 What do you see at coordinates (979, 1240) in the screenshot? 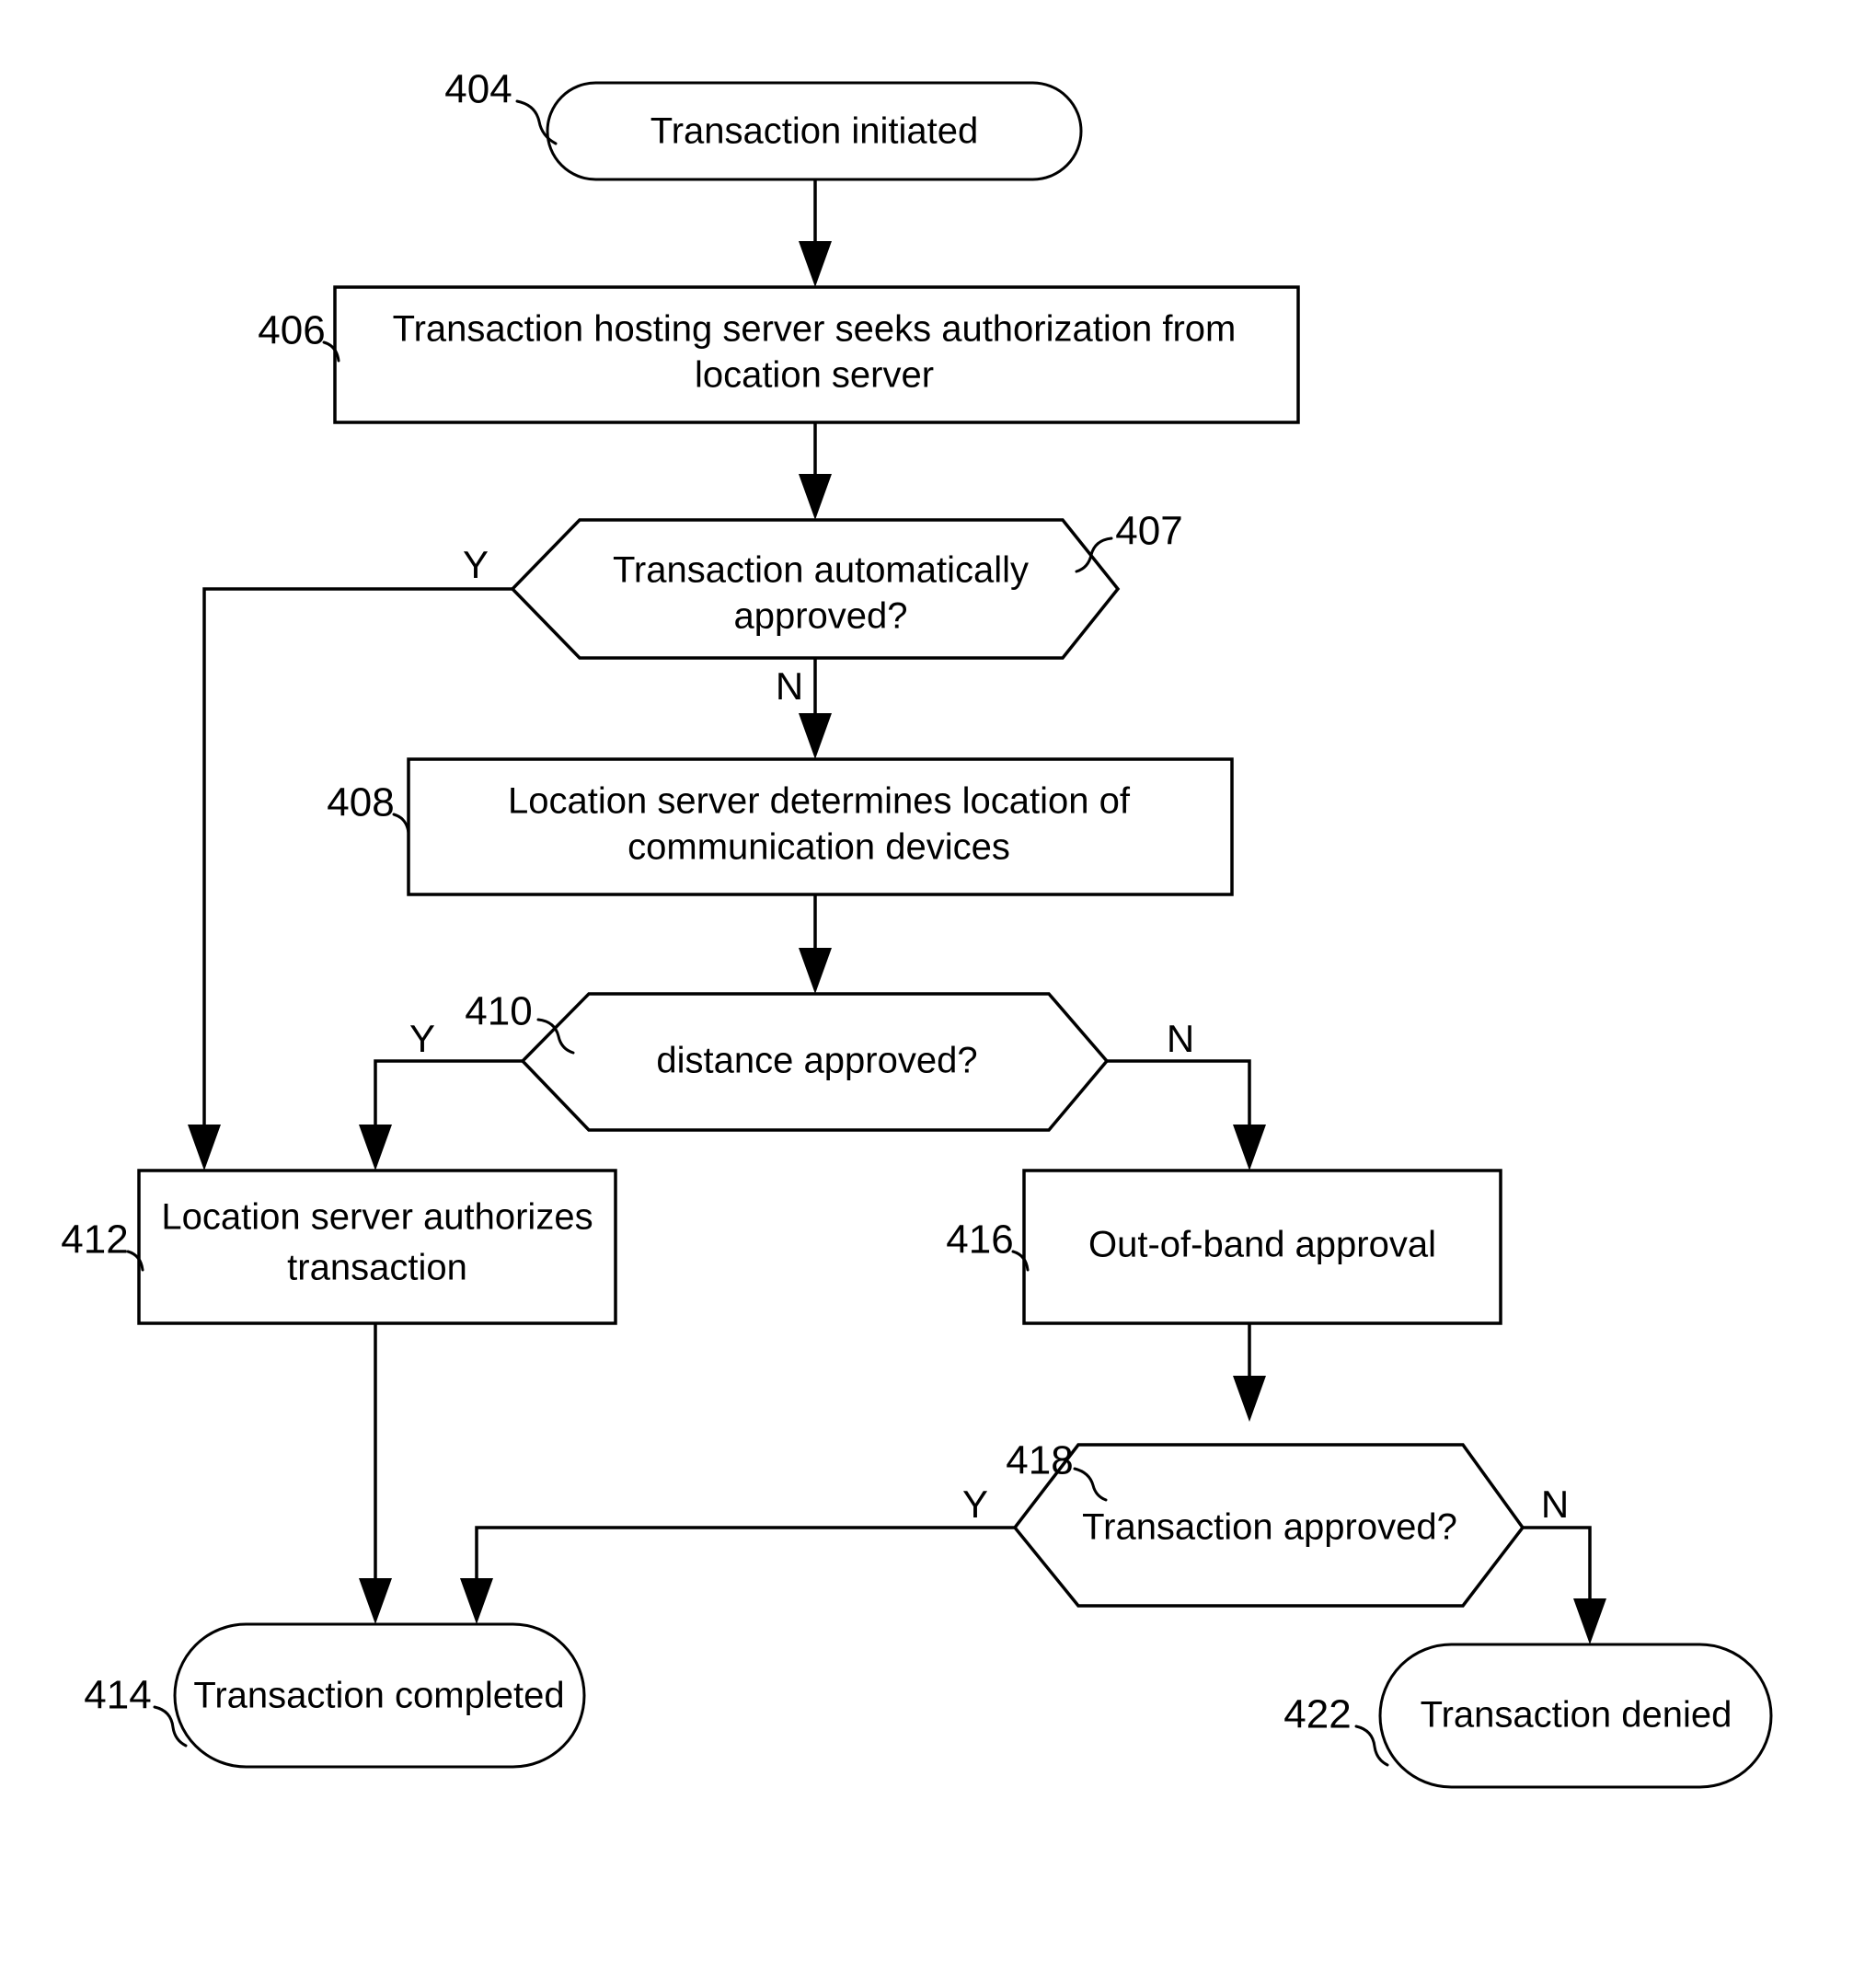
I see `ref-416-number: 416` at bounding box center [979, 1240].